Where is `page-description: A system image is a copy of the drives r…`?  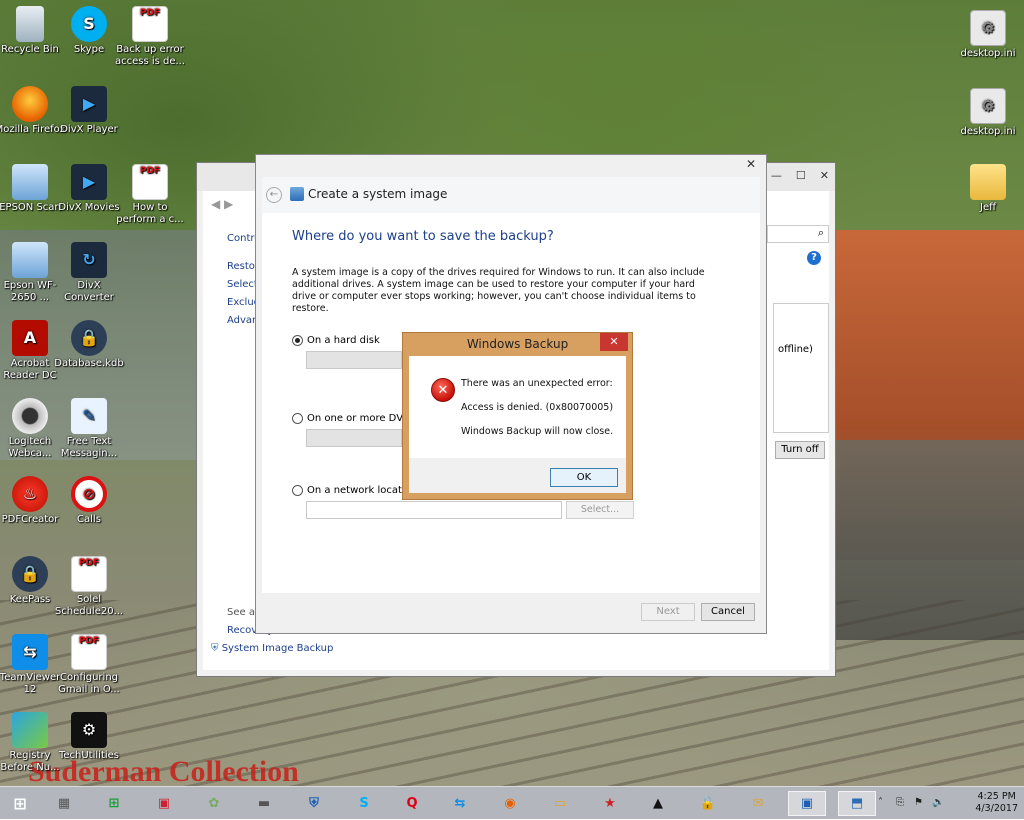 page-description: A system image is a copy of the drives r… is located at coordinates (498, 290).